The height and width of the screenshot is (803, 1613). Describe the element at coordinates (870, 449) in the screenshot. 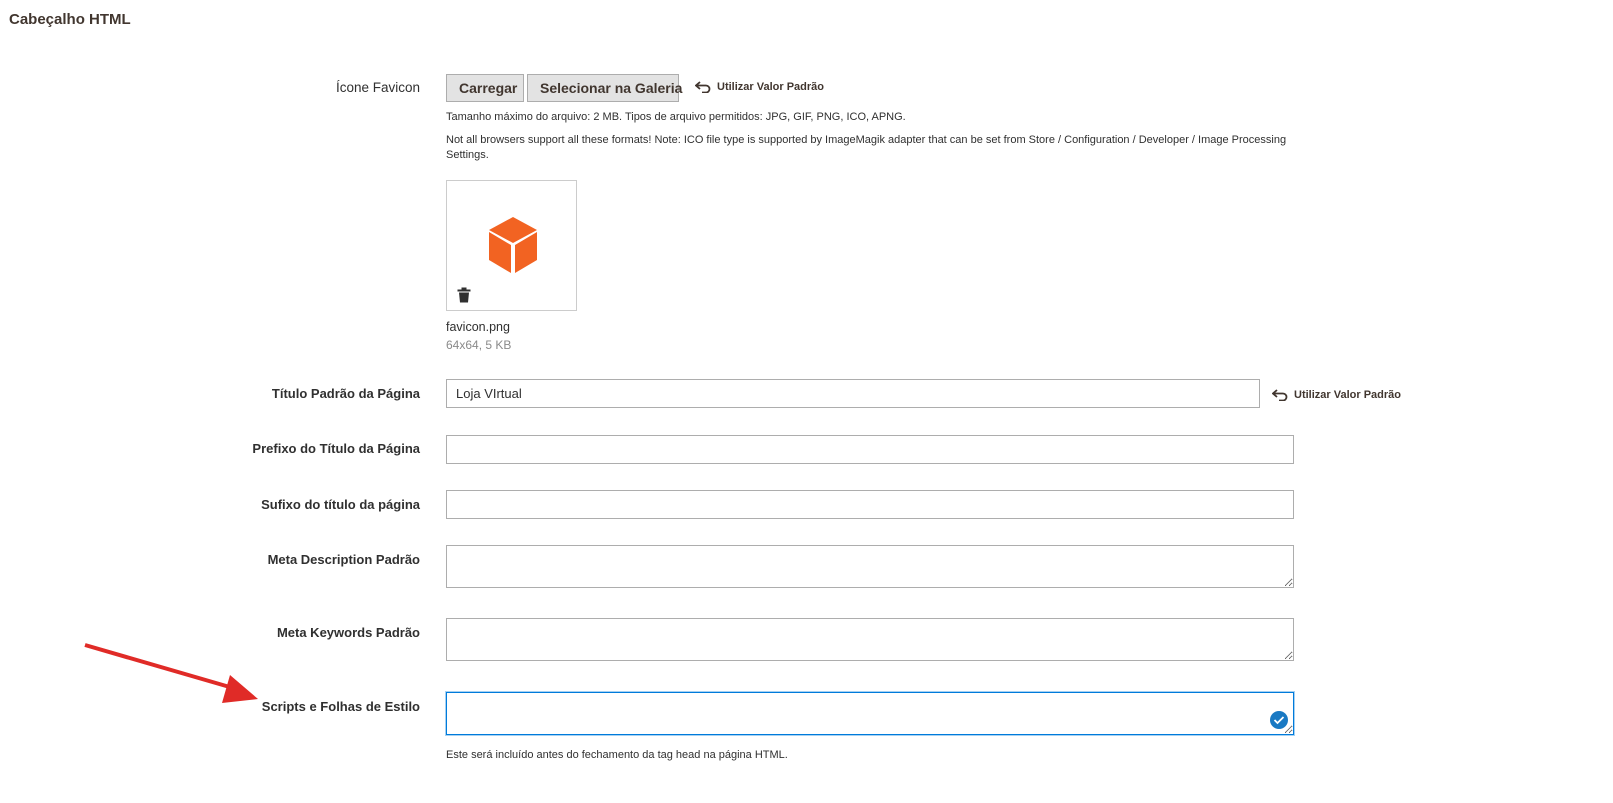

I see `title-prefix-input` at that location.